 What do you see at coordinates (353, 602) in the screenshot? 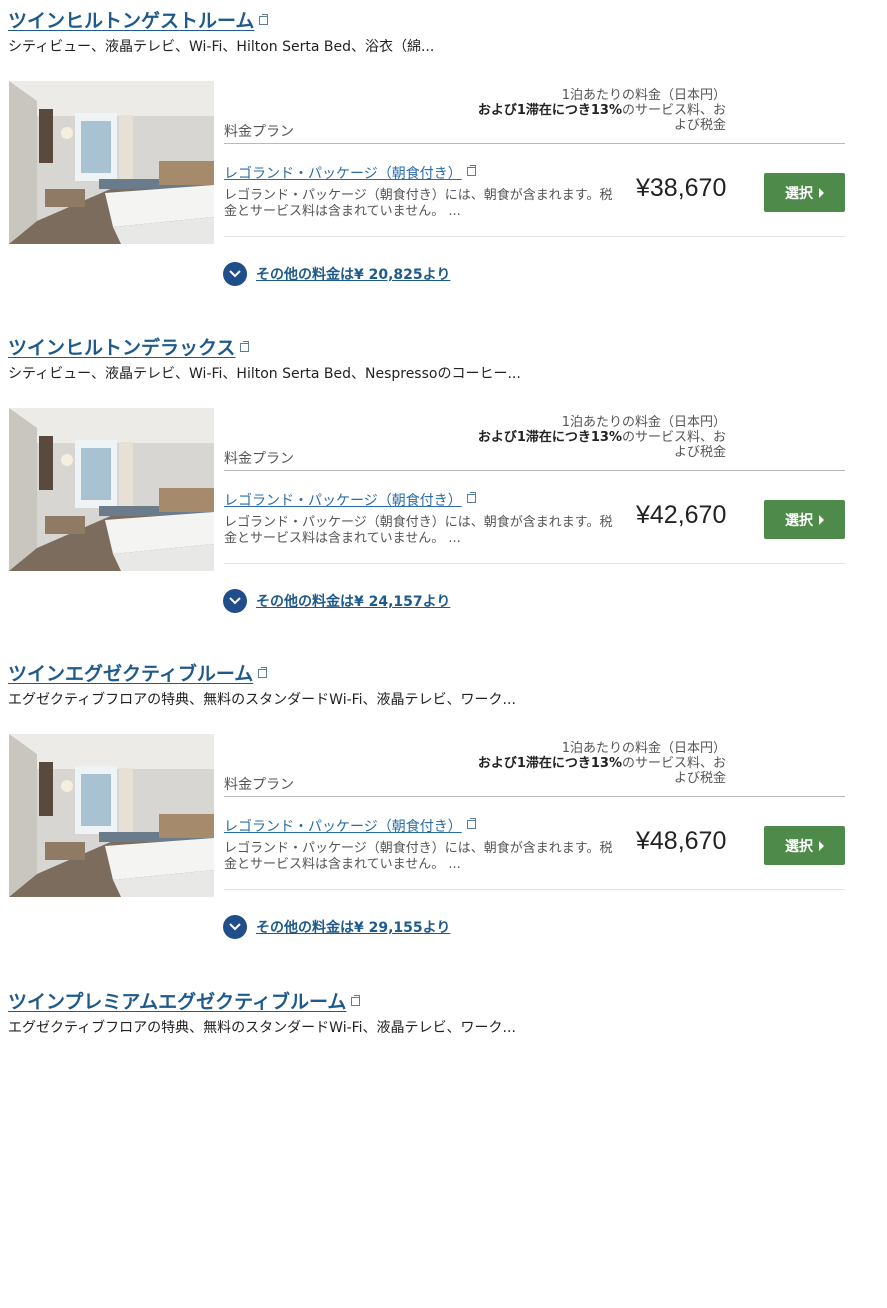
I see `more-rates-label: その他の料金は¥ 24,157より` at bounding box center [353, 602].